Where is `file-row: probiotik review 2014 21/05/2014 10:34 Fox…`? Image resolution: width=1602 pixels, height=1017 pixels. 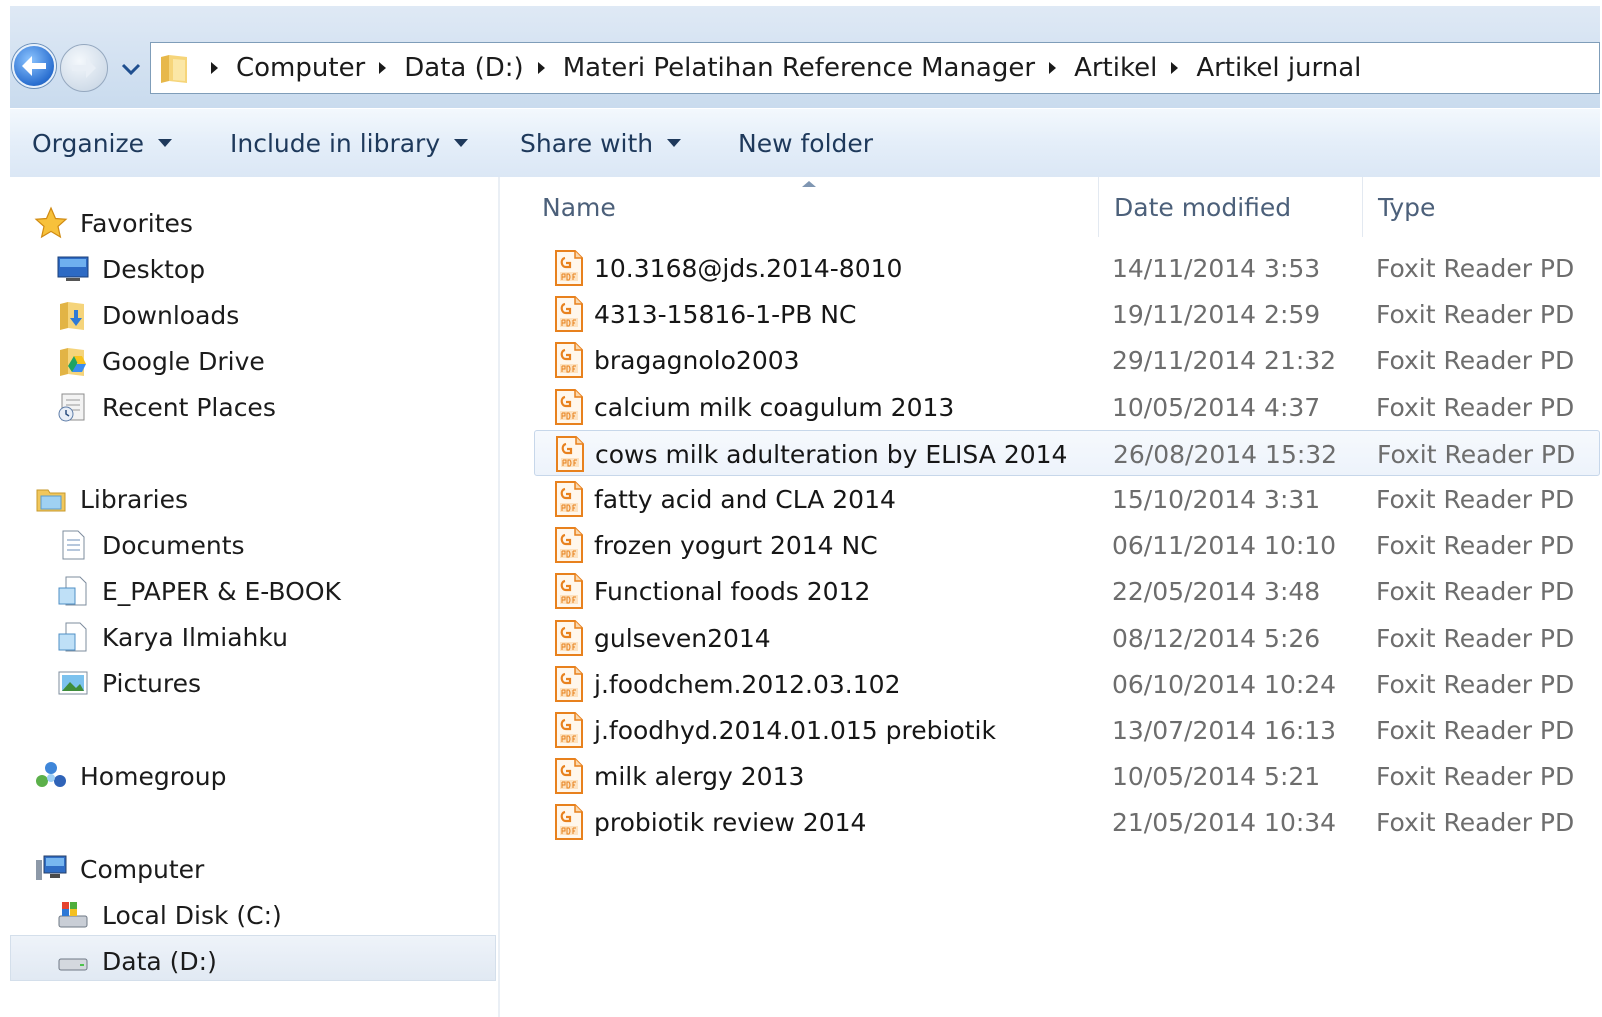 file-row: probiotik review 2014 21/05/2014 10:34 Fox… is located at coordinates (1072, 822).